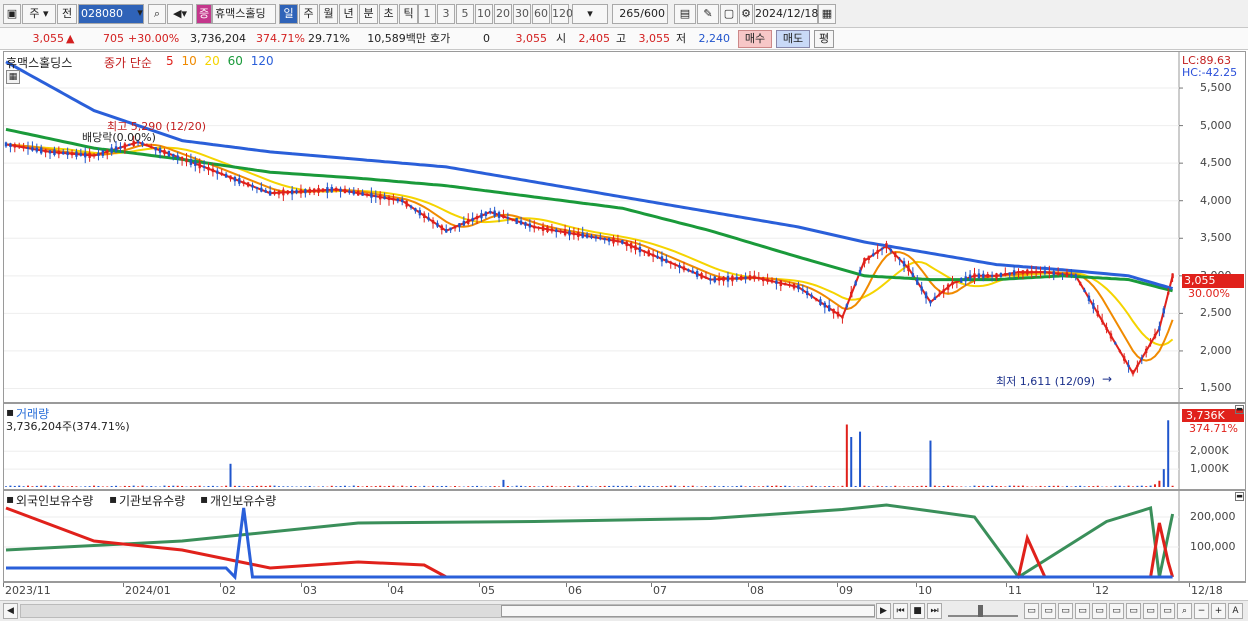  I want to click on period-tab-3: 년, so click(348, 14).